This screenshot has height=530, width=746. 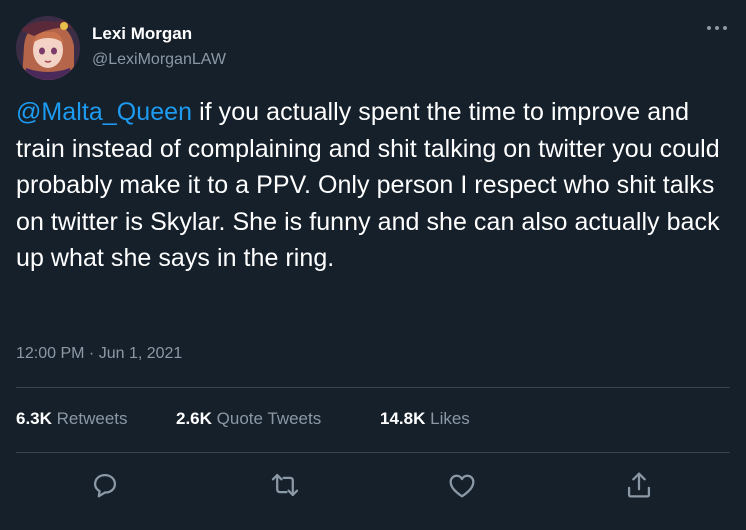 What do you see at coordinates (285, 485) in the screenshot?
I see `retweet-icon` at bounding box center [285, 485].